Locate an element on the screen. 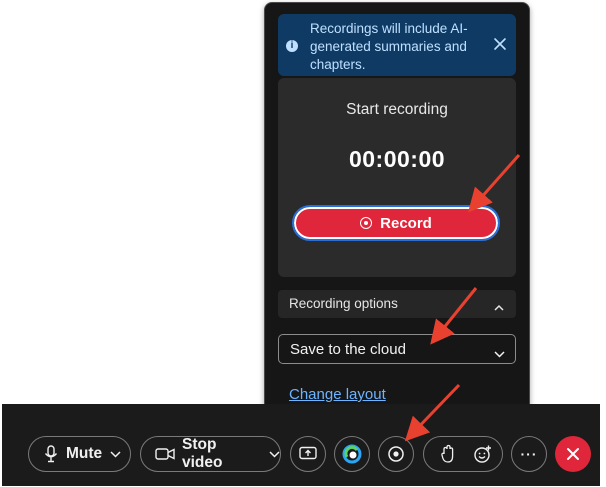  share-screen-icon is located at coordinates (308, 454).